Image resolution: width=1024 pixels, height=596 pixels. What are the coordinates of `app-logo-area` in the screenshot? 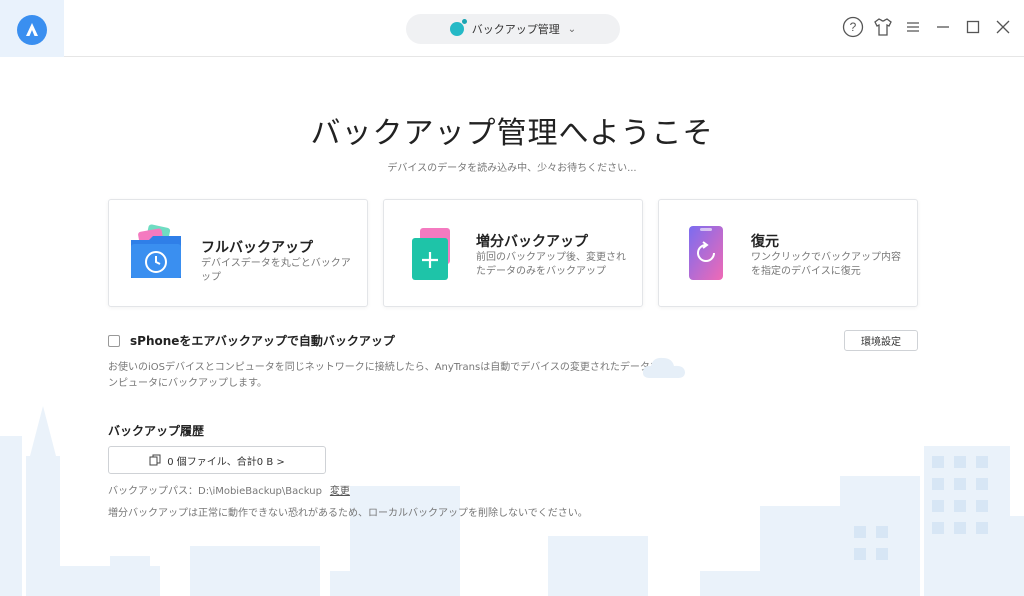 It's located at (32, 28).